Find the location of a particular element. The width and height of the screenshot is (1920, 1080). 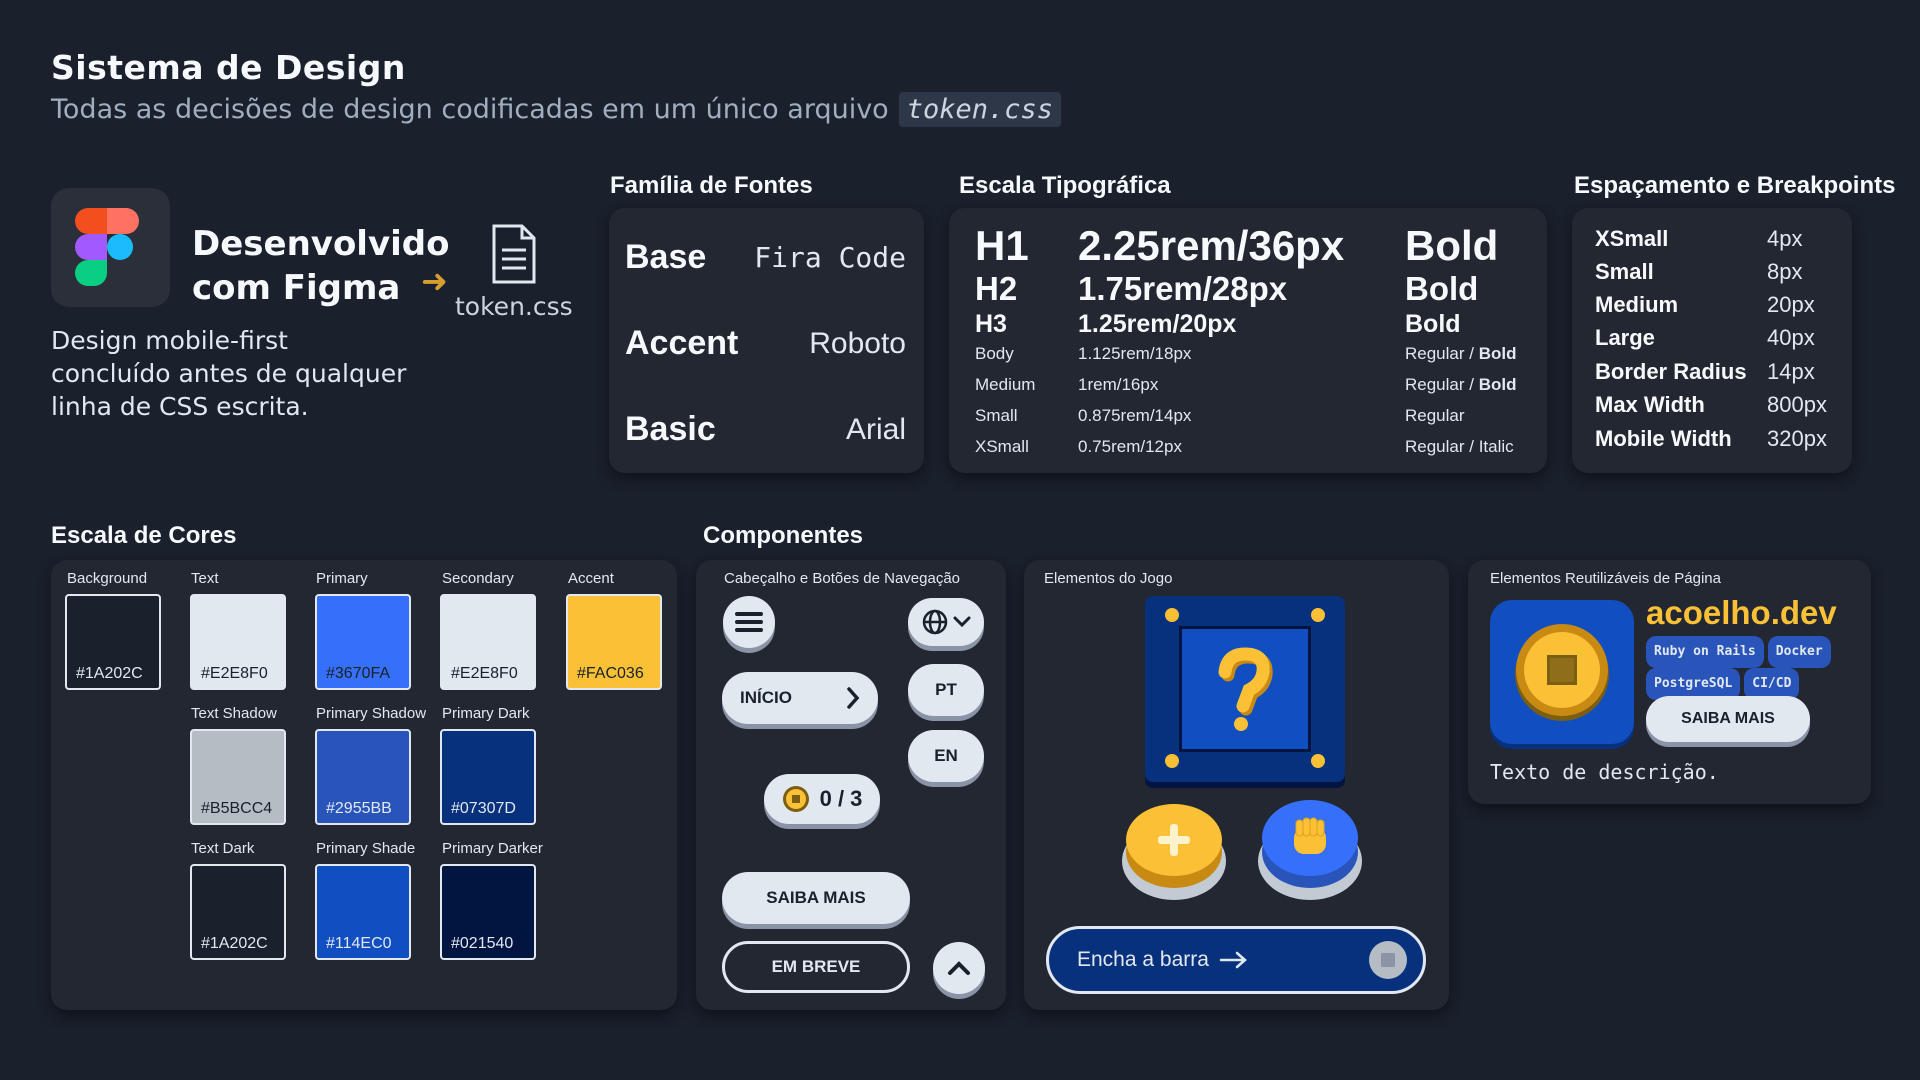

fill-bar: Encha a barra is located at coordinates (1236, 960).